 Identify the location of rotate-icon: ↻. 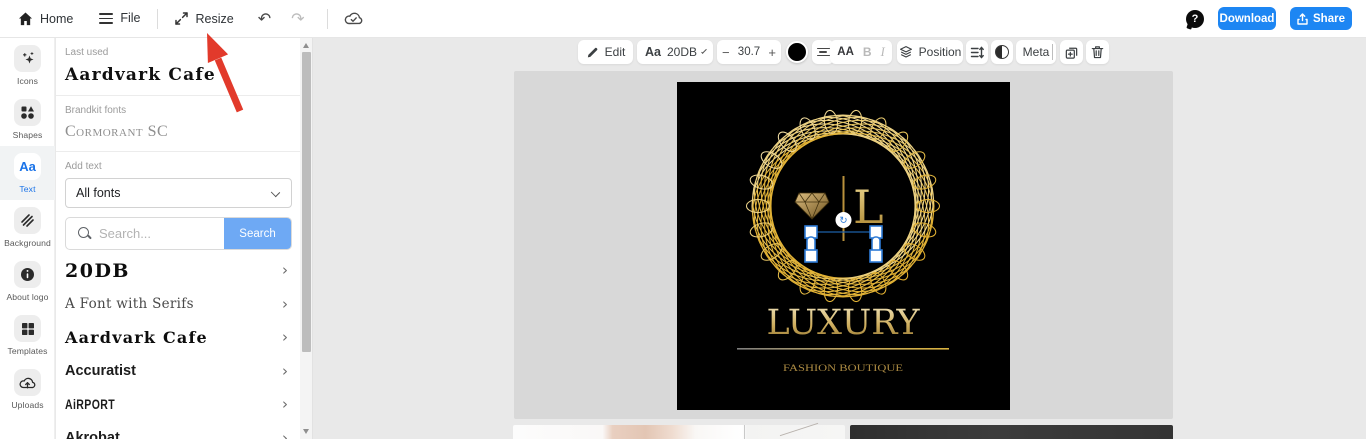
(843, 221).